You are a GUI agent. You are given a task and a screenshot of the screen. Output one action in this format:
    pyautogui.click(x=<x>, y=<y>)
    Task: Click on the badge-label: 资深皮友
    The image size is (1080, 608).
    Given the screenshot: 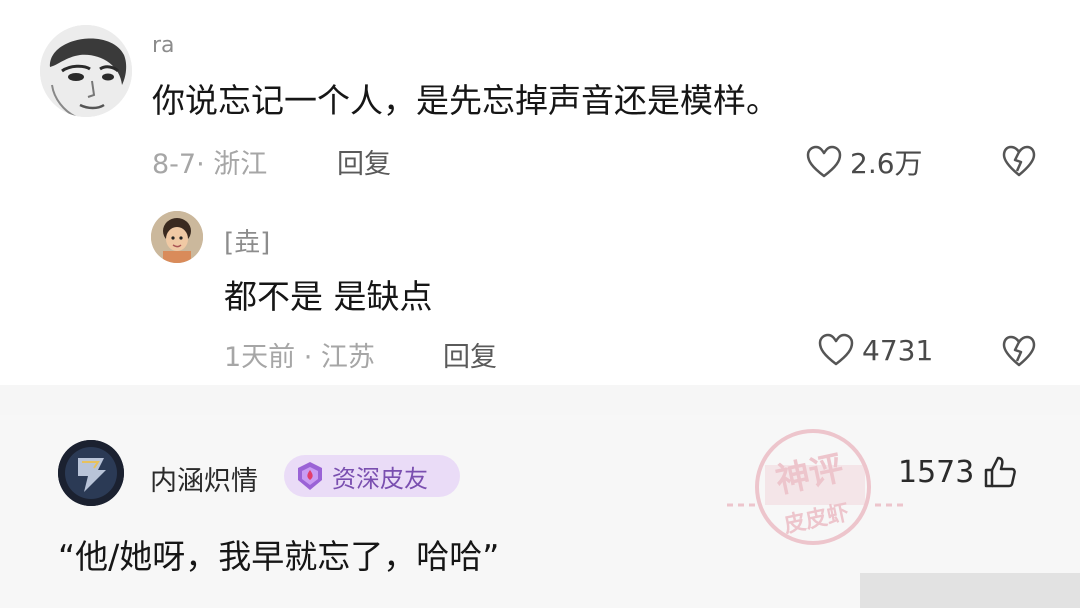 What is the action you would take?
    pyautogui.click(x=380, y=478)
    